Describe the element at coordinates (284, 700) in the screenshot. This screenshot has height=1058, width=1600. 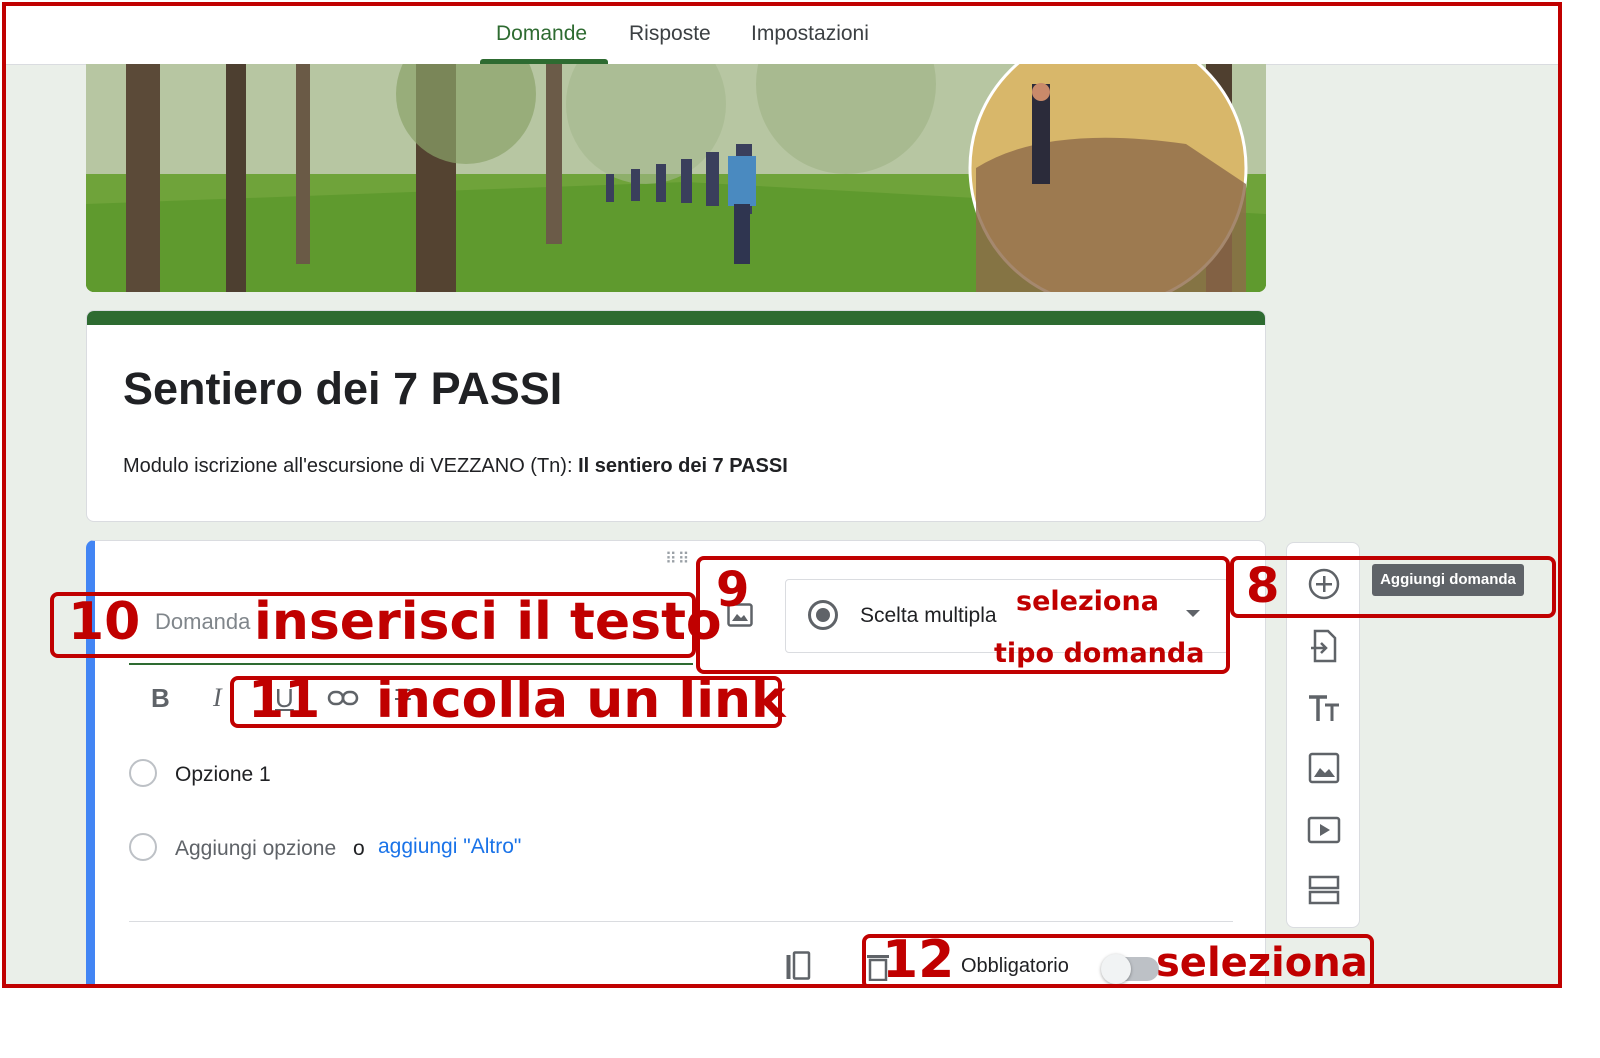
I see `annotation-number-11: 11` at that location.